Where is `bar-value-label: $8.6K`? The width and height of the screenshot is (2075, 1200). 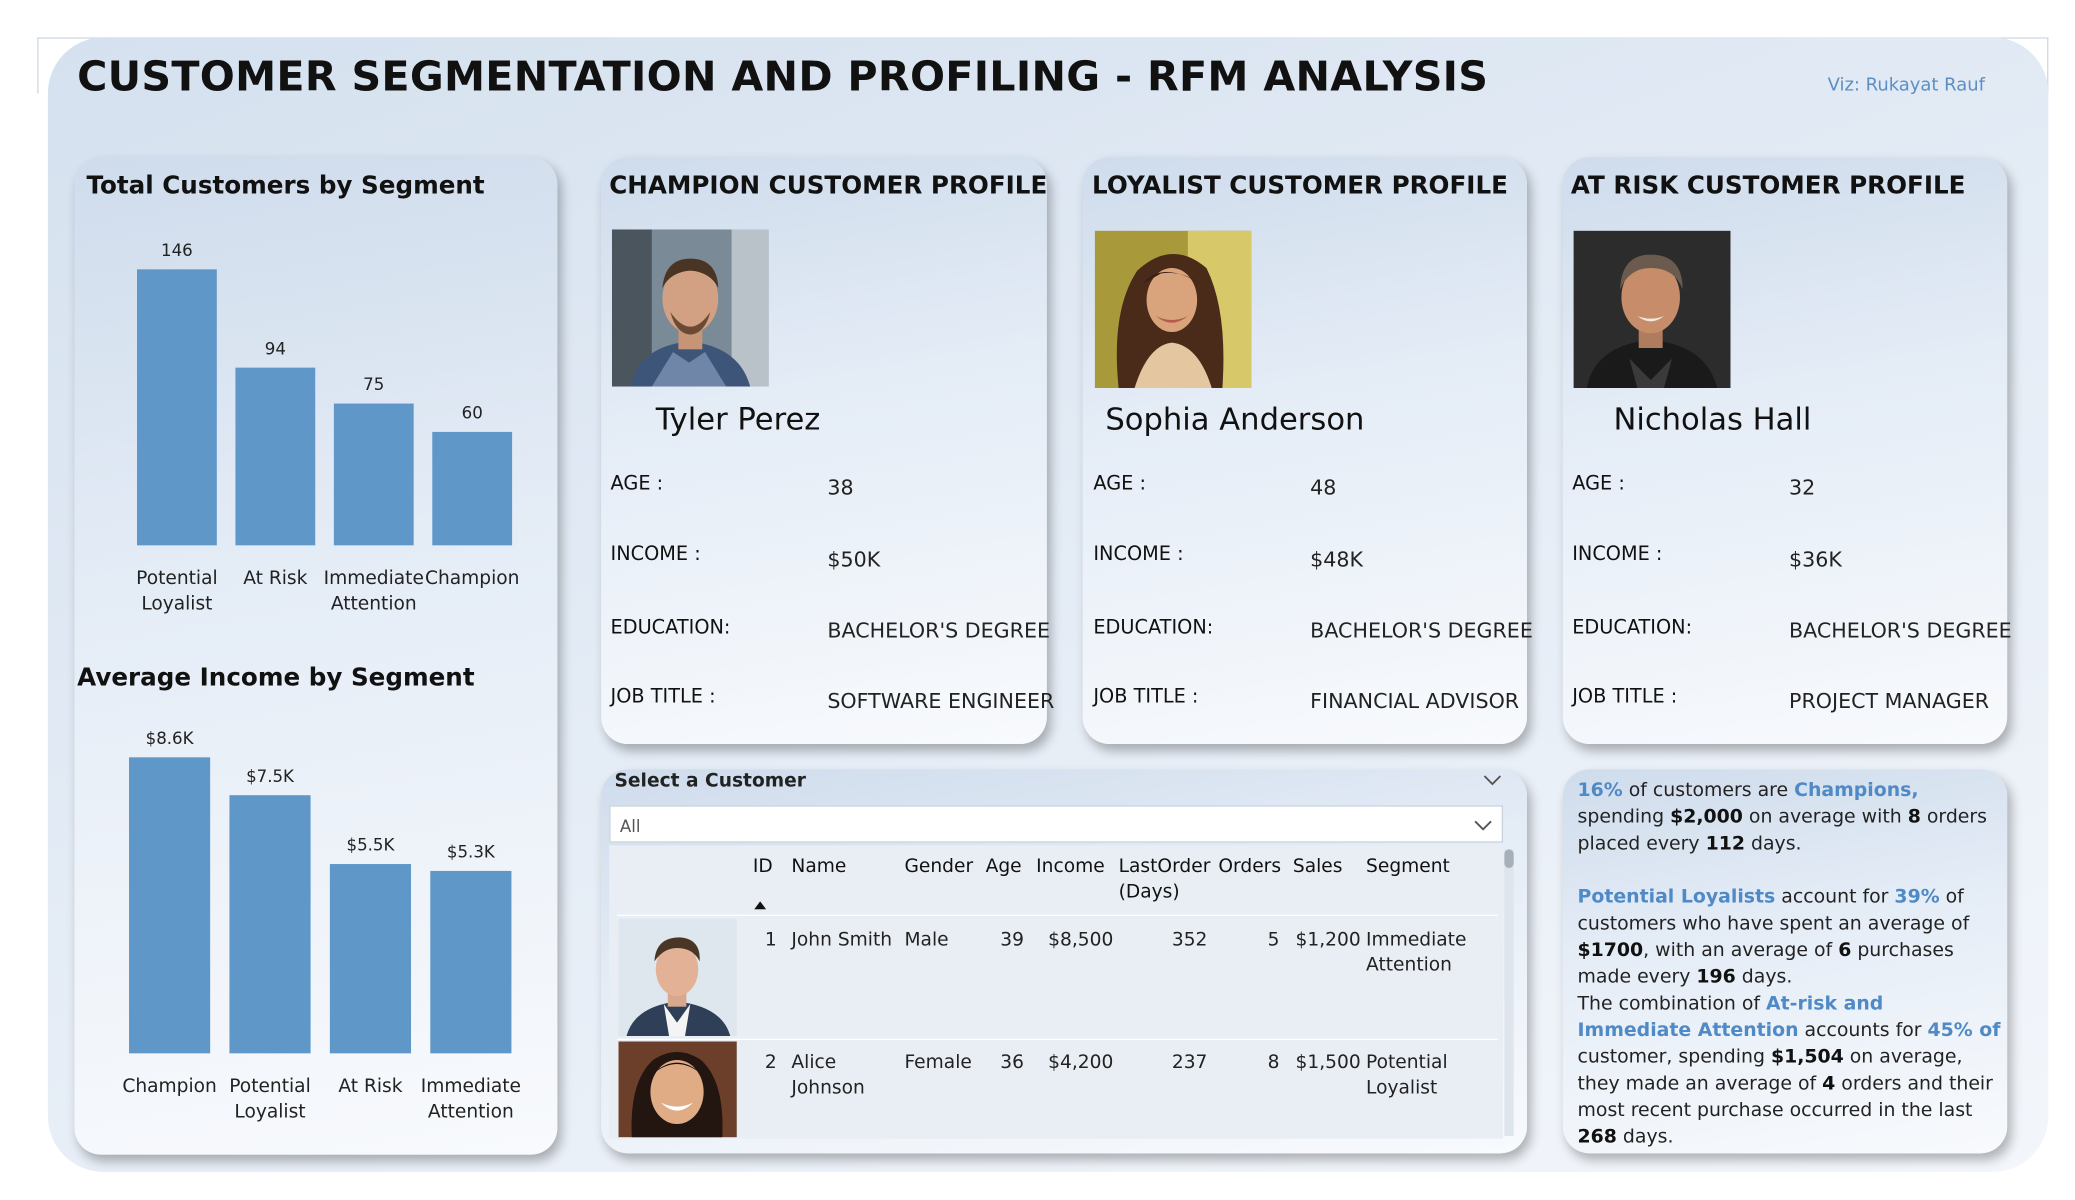
bar-value-label: $8.6K is located at coordinates (170, 738).